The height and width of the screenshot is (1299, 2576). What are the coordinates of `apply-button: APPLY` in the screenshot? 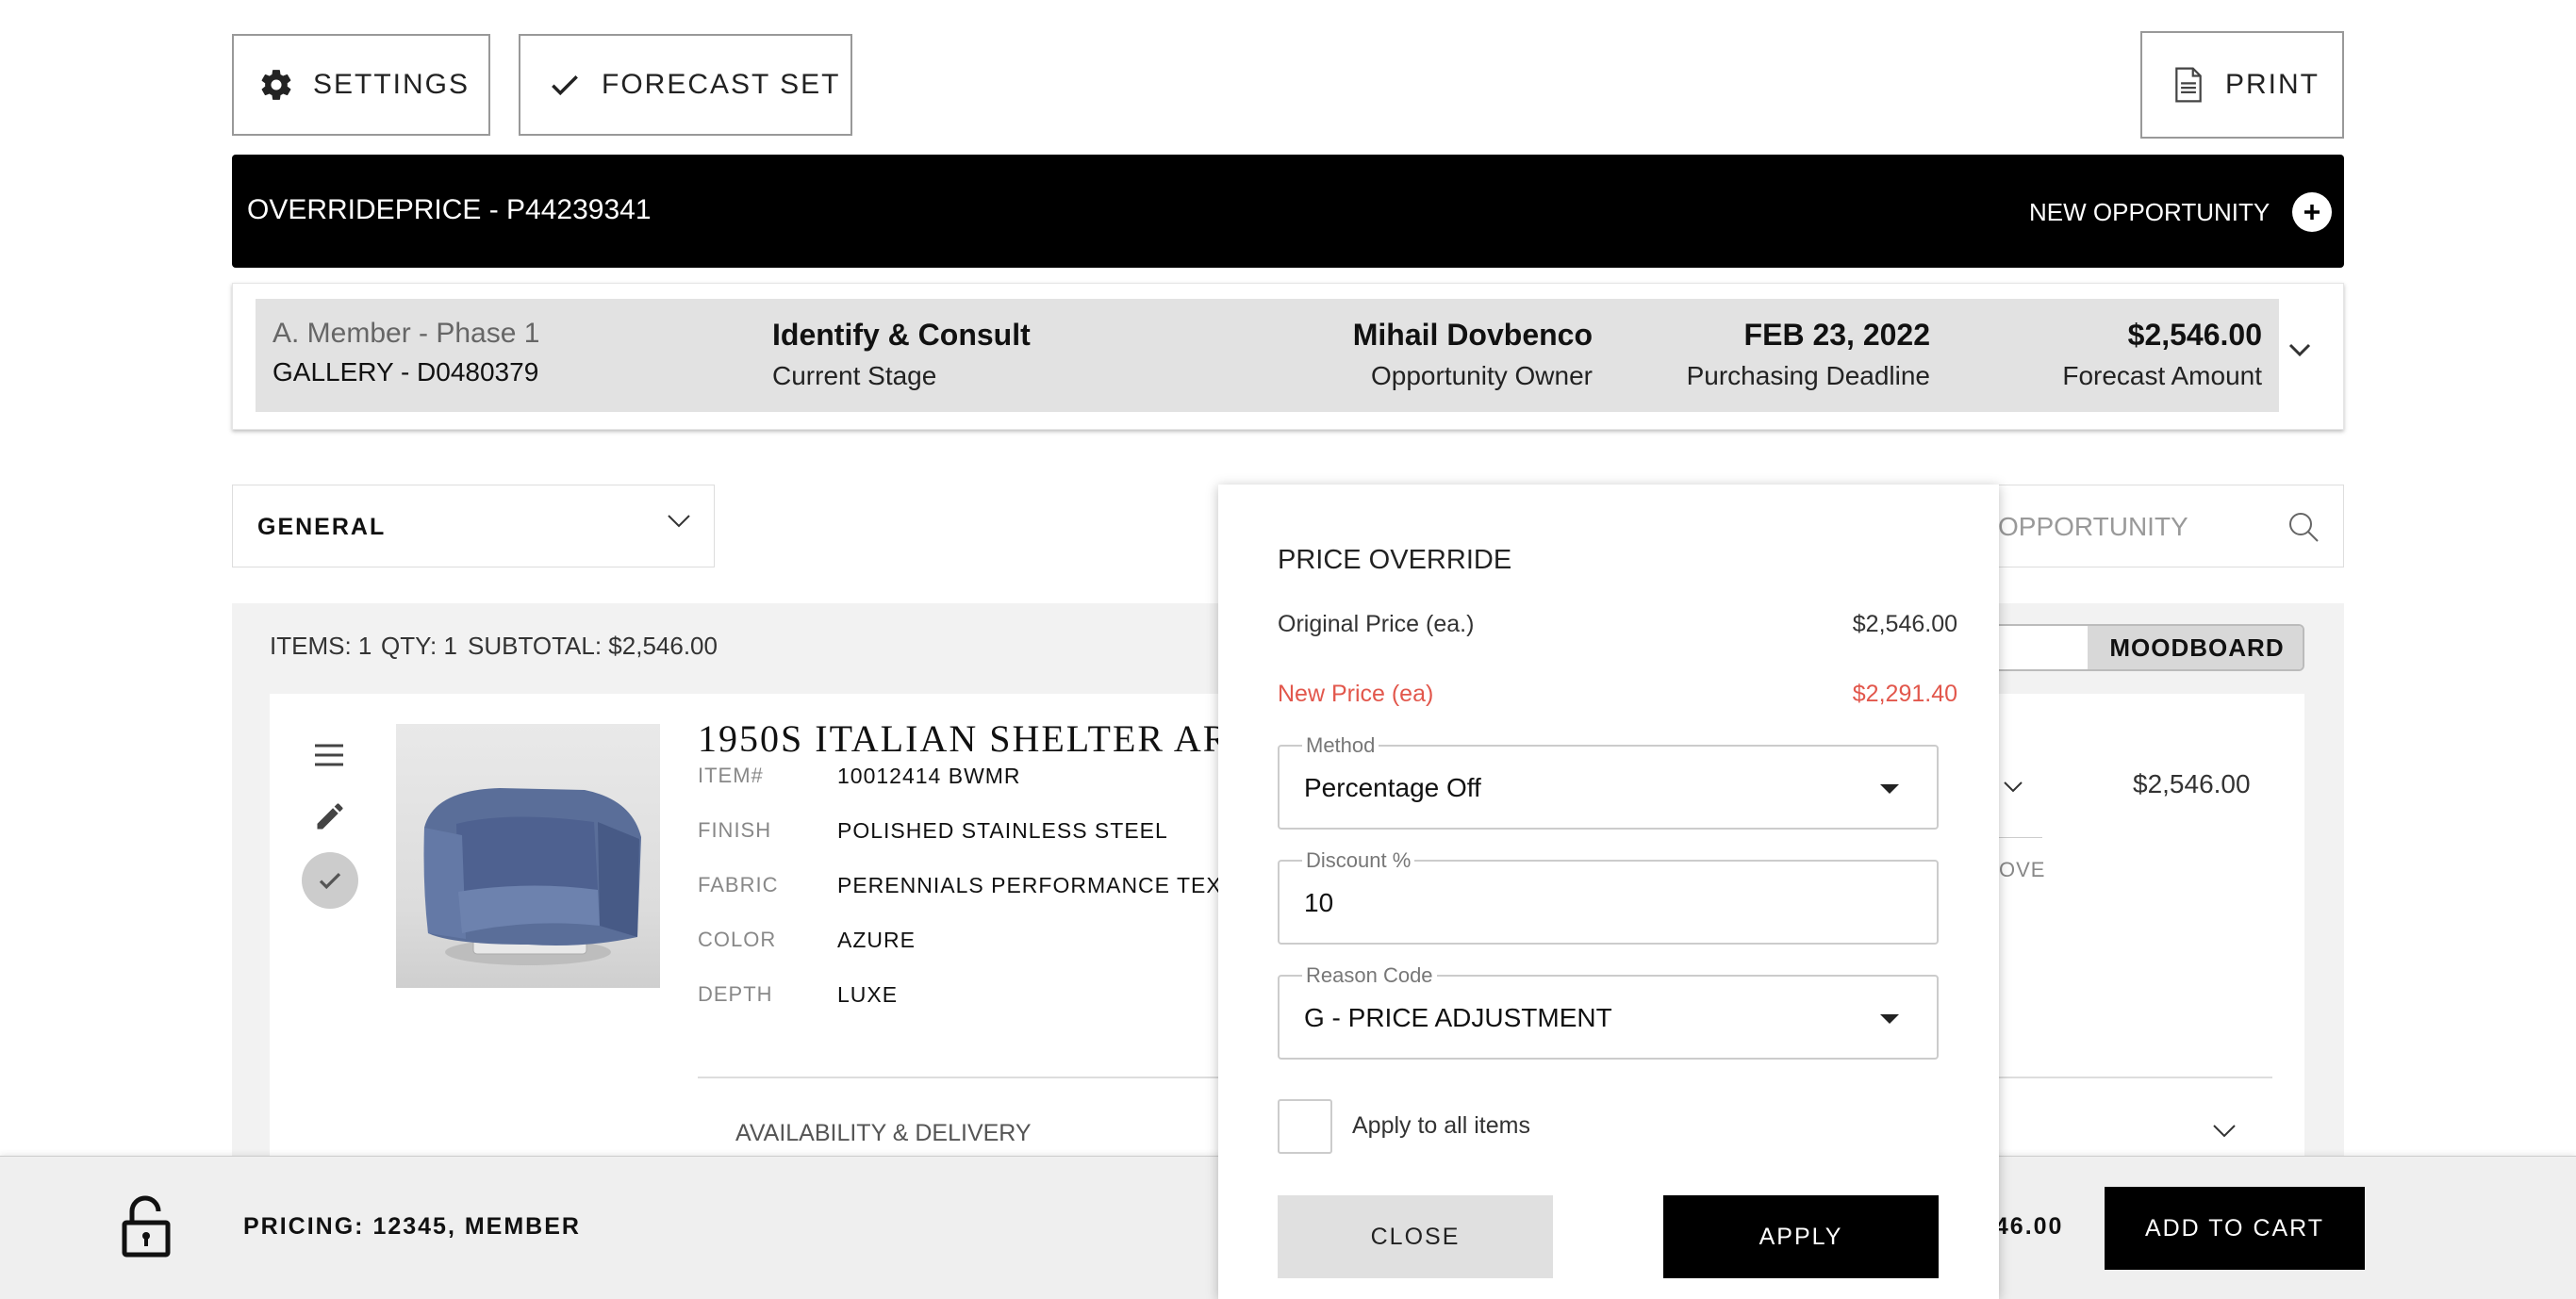 It's located at (1801, 1237).